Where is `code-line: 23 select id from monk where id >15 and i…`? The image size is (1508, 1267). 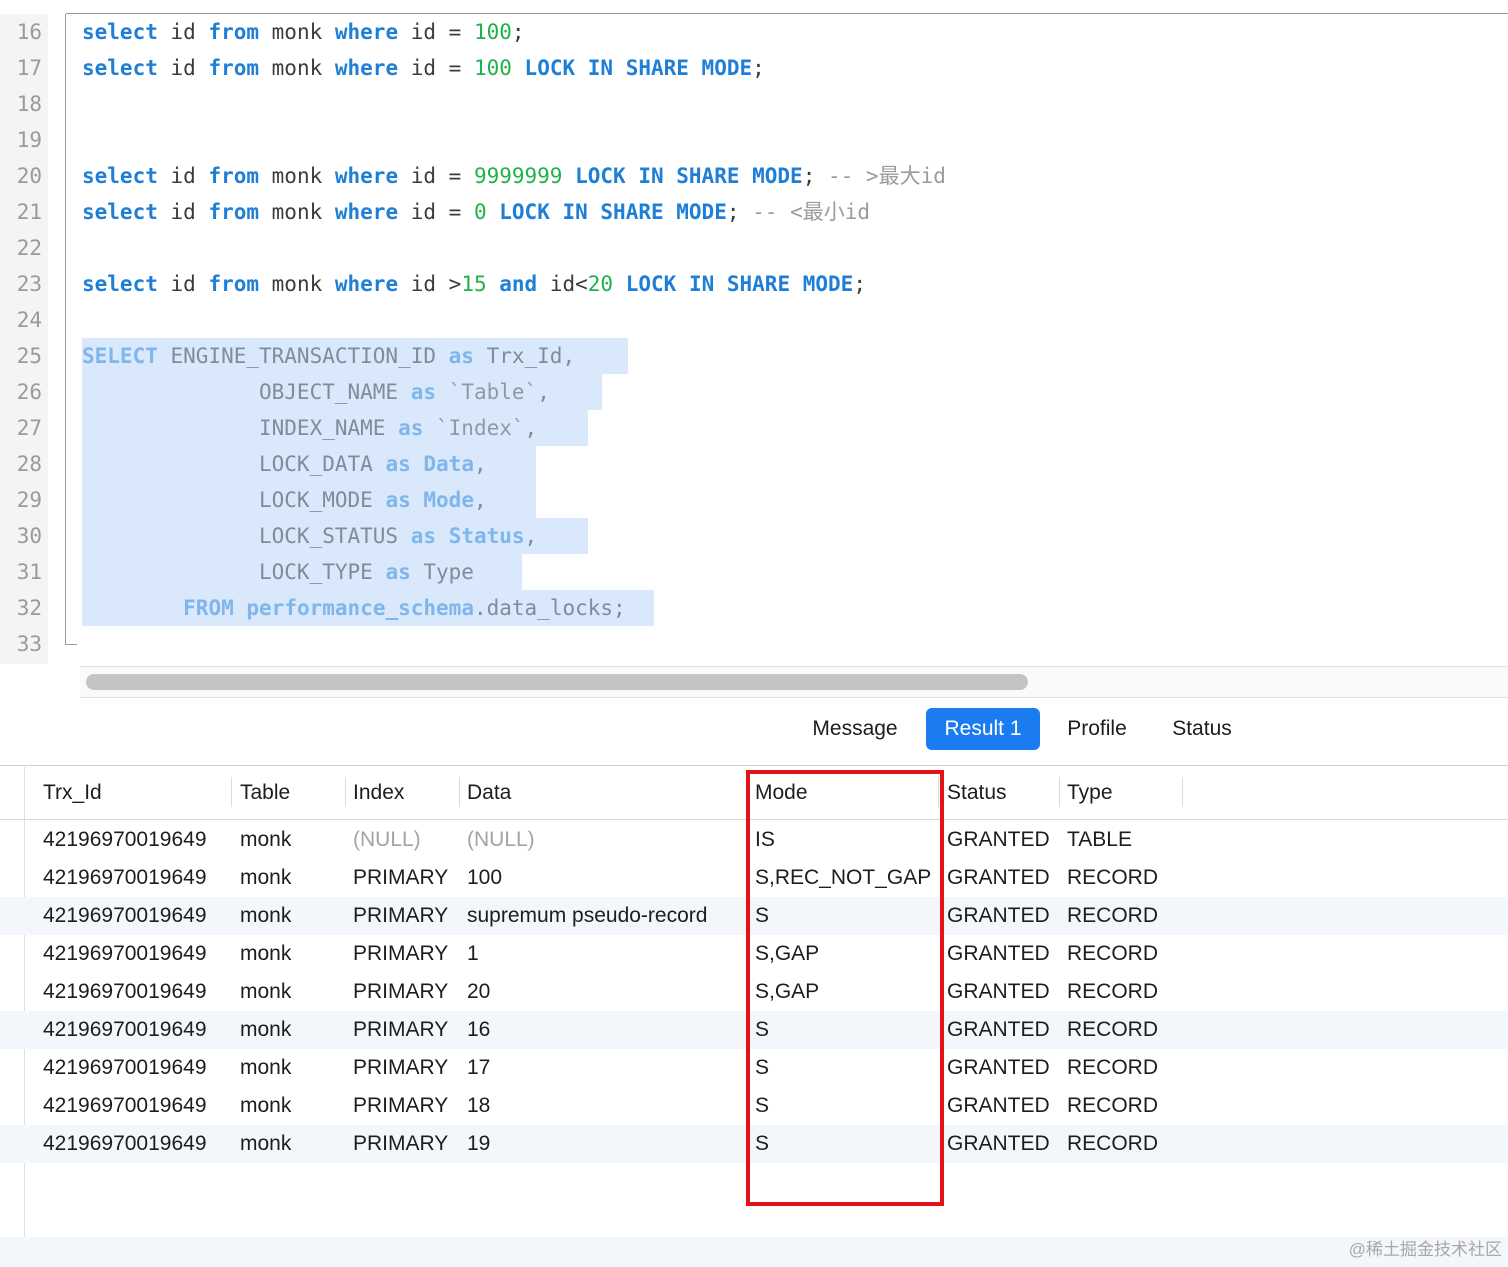
code-line: 23 select id from monk where id >15 and i… is located at coordinates (754, 284).